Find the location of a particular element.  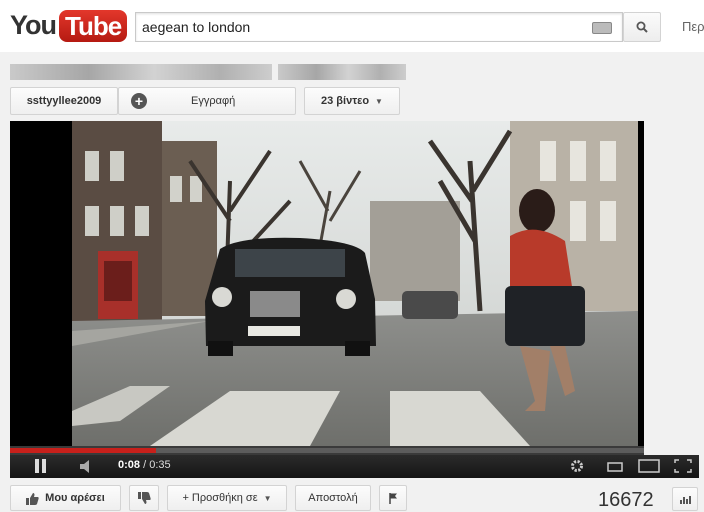

gear-icon is located at coordinates (577, 466).